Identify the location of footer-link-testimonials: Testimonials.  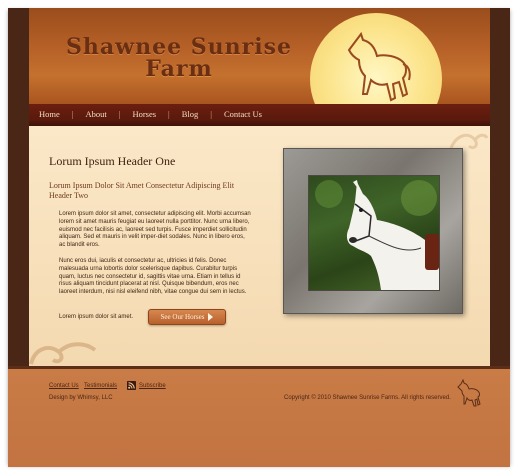
(100, 386).